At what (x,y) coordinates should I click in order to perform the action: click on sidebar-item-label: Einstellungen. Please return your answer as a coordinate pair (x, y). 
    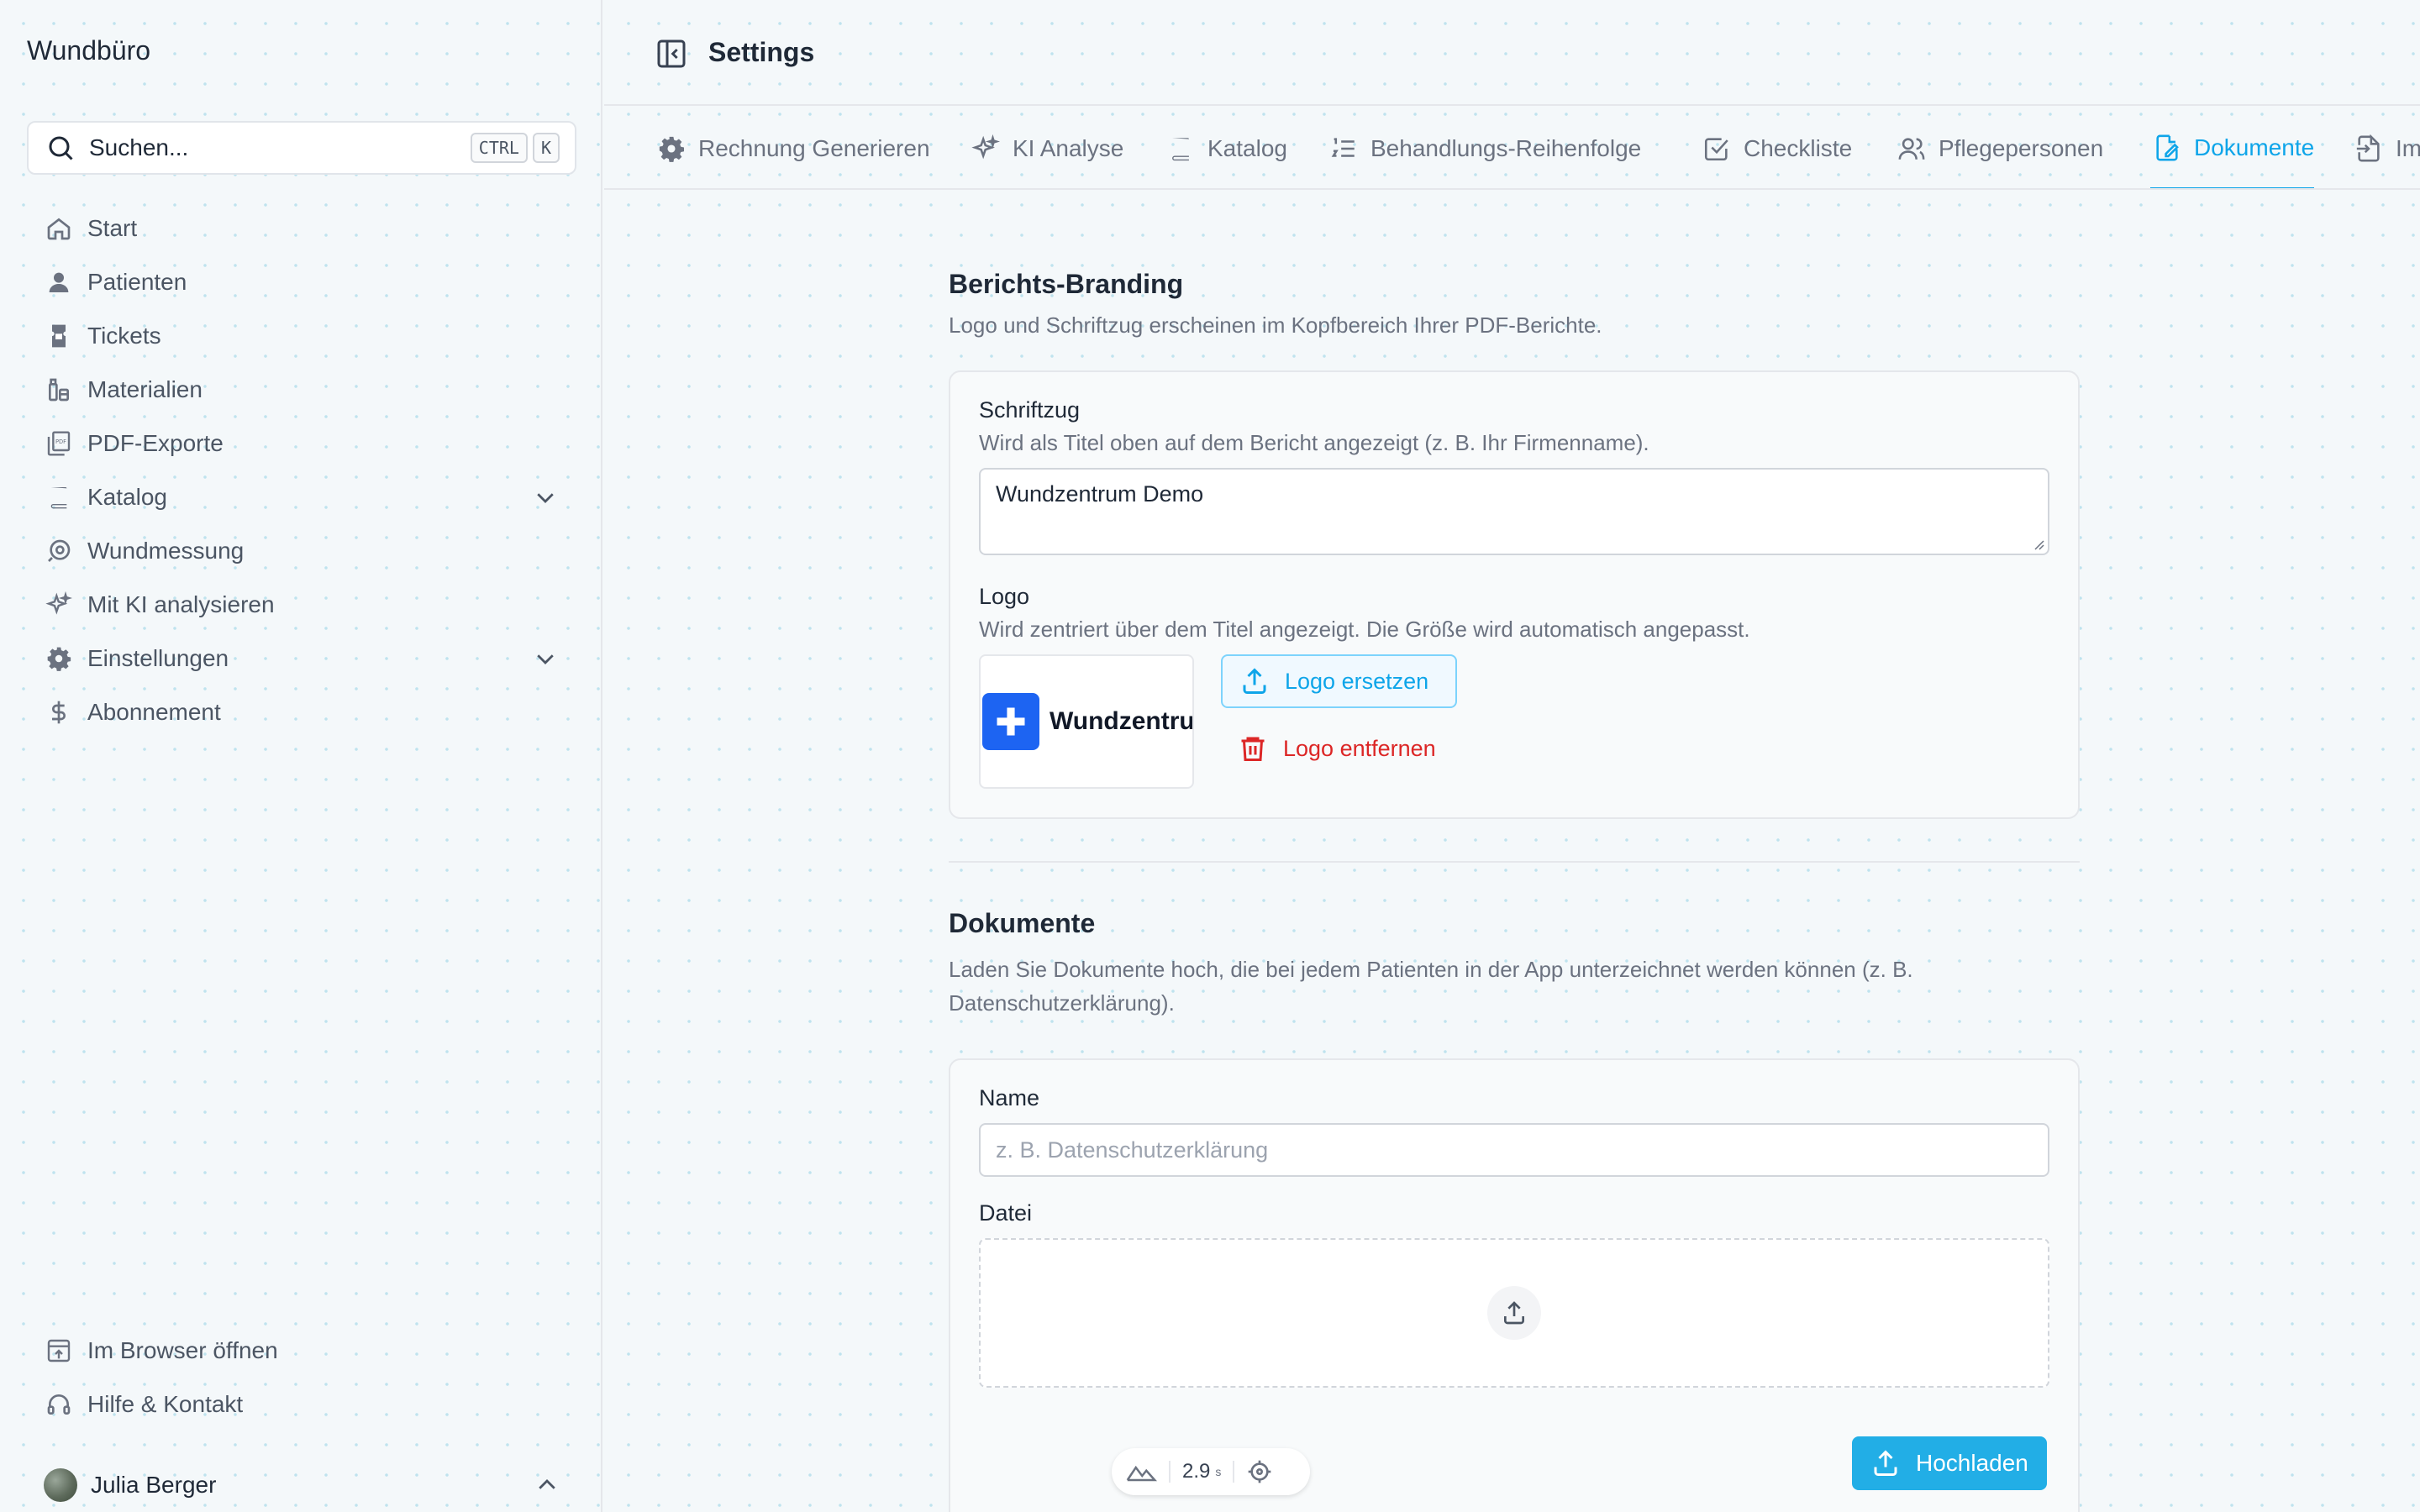
    Looking at the image, I should click on (158, 658).